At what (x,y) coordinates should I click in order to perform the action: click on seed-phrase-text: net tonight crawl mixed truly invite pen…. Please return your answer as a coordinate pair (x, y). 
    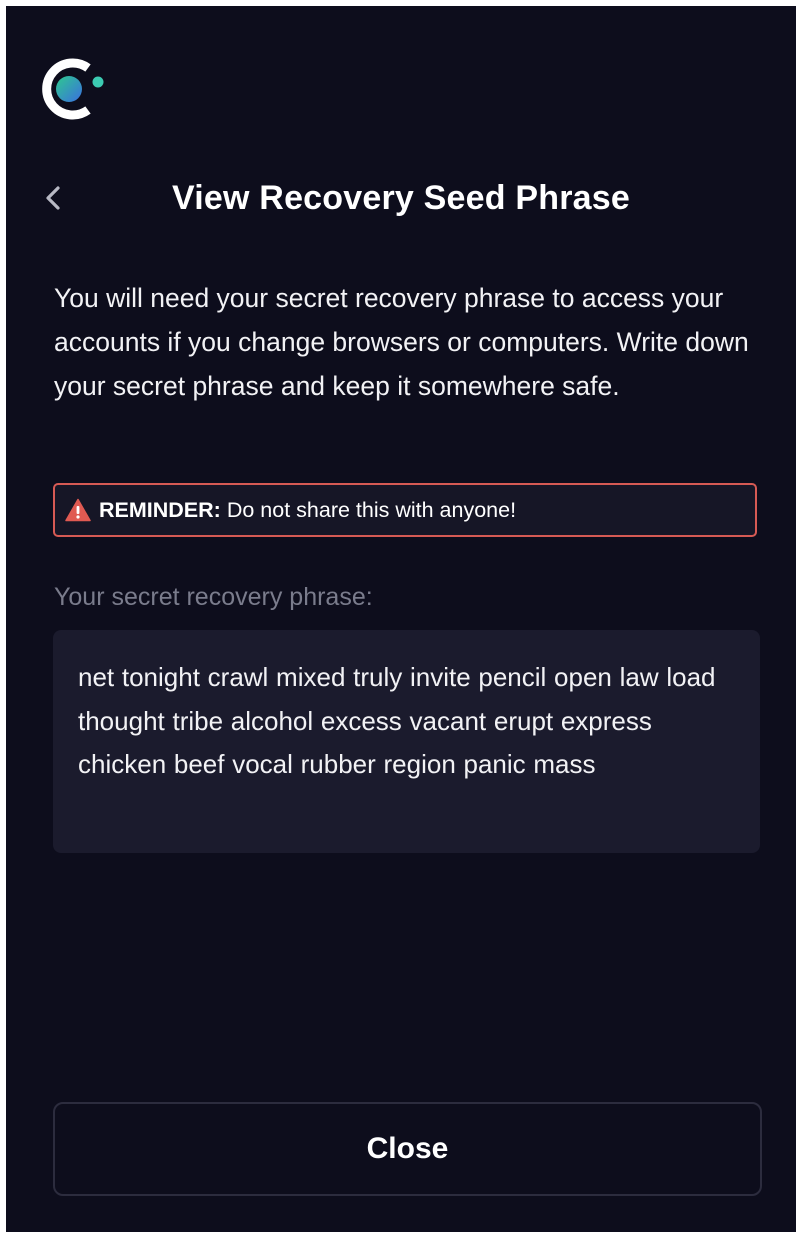
    Looking at the image, I should click on (405, 721).